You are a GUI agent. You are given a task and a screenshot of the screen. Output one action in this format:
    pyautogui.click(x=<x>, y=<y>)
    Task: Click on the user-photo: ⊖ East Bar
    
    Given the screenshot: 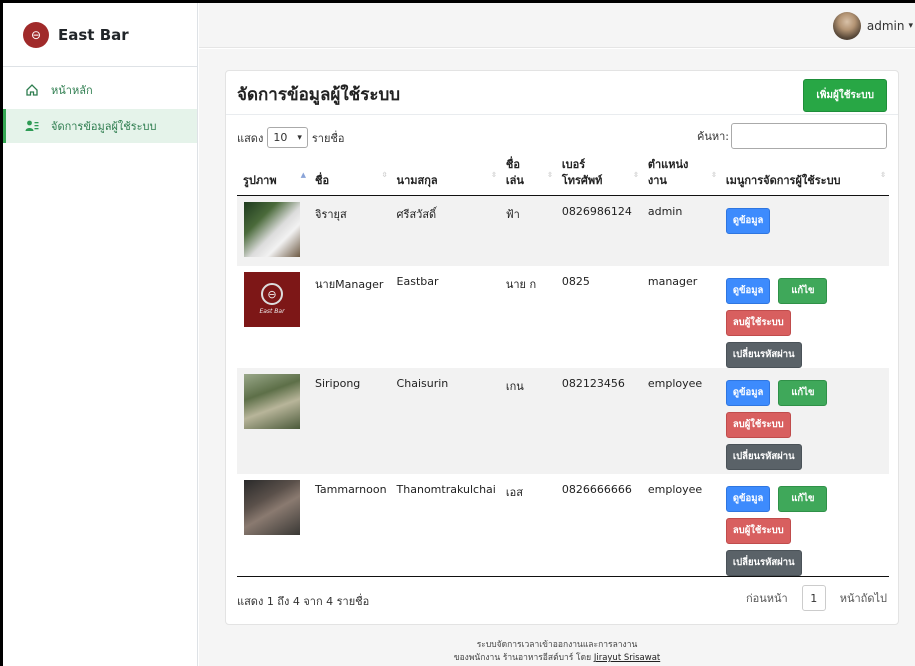 What is the action you would take?
    pyautogui.click(x=272, y=299)
    